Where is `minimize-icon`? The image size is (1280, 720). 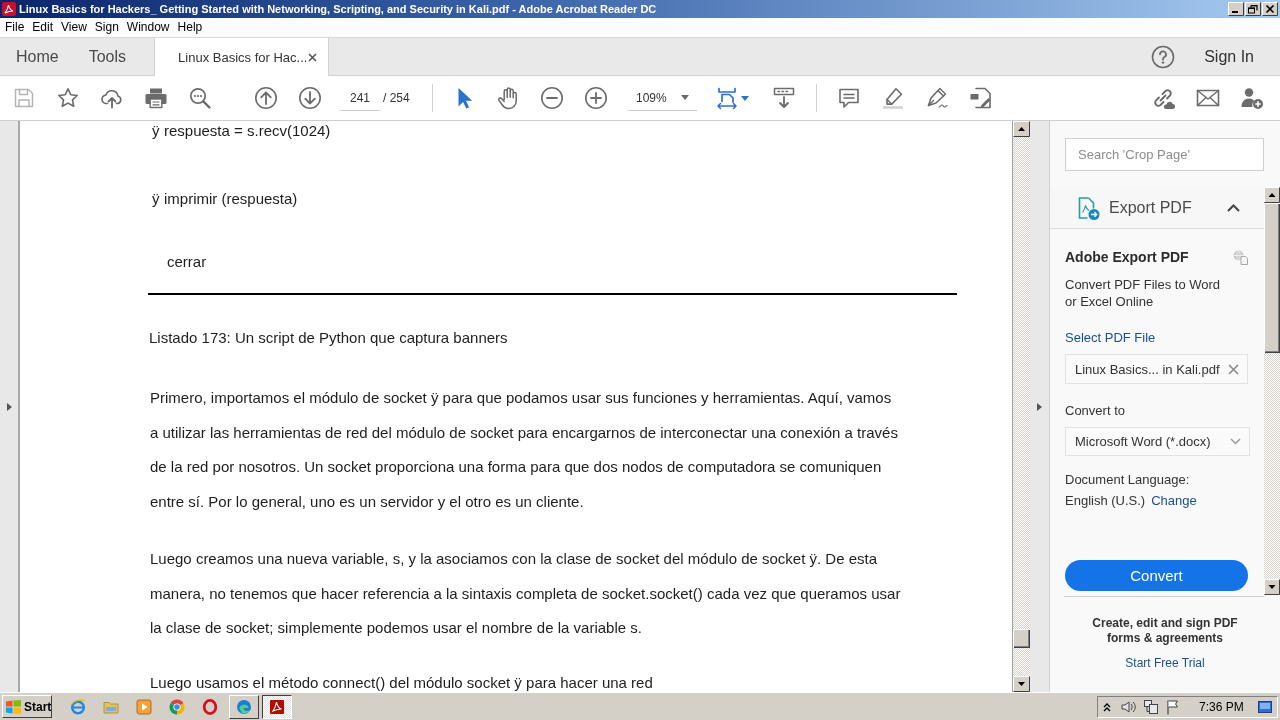
minimize-icon is located at coordinates (1236, 9).